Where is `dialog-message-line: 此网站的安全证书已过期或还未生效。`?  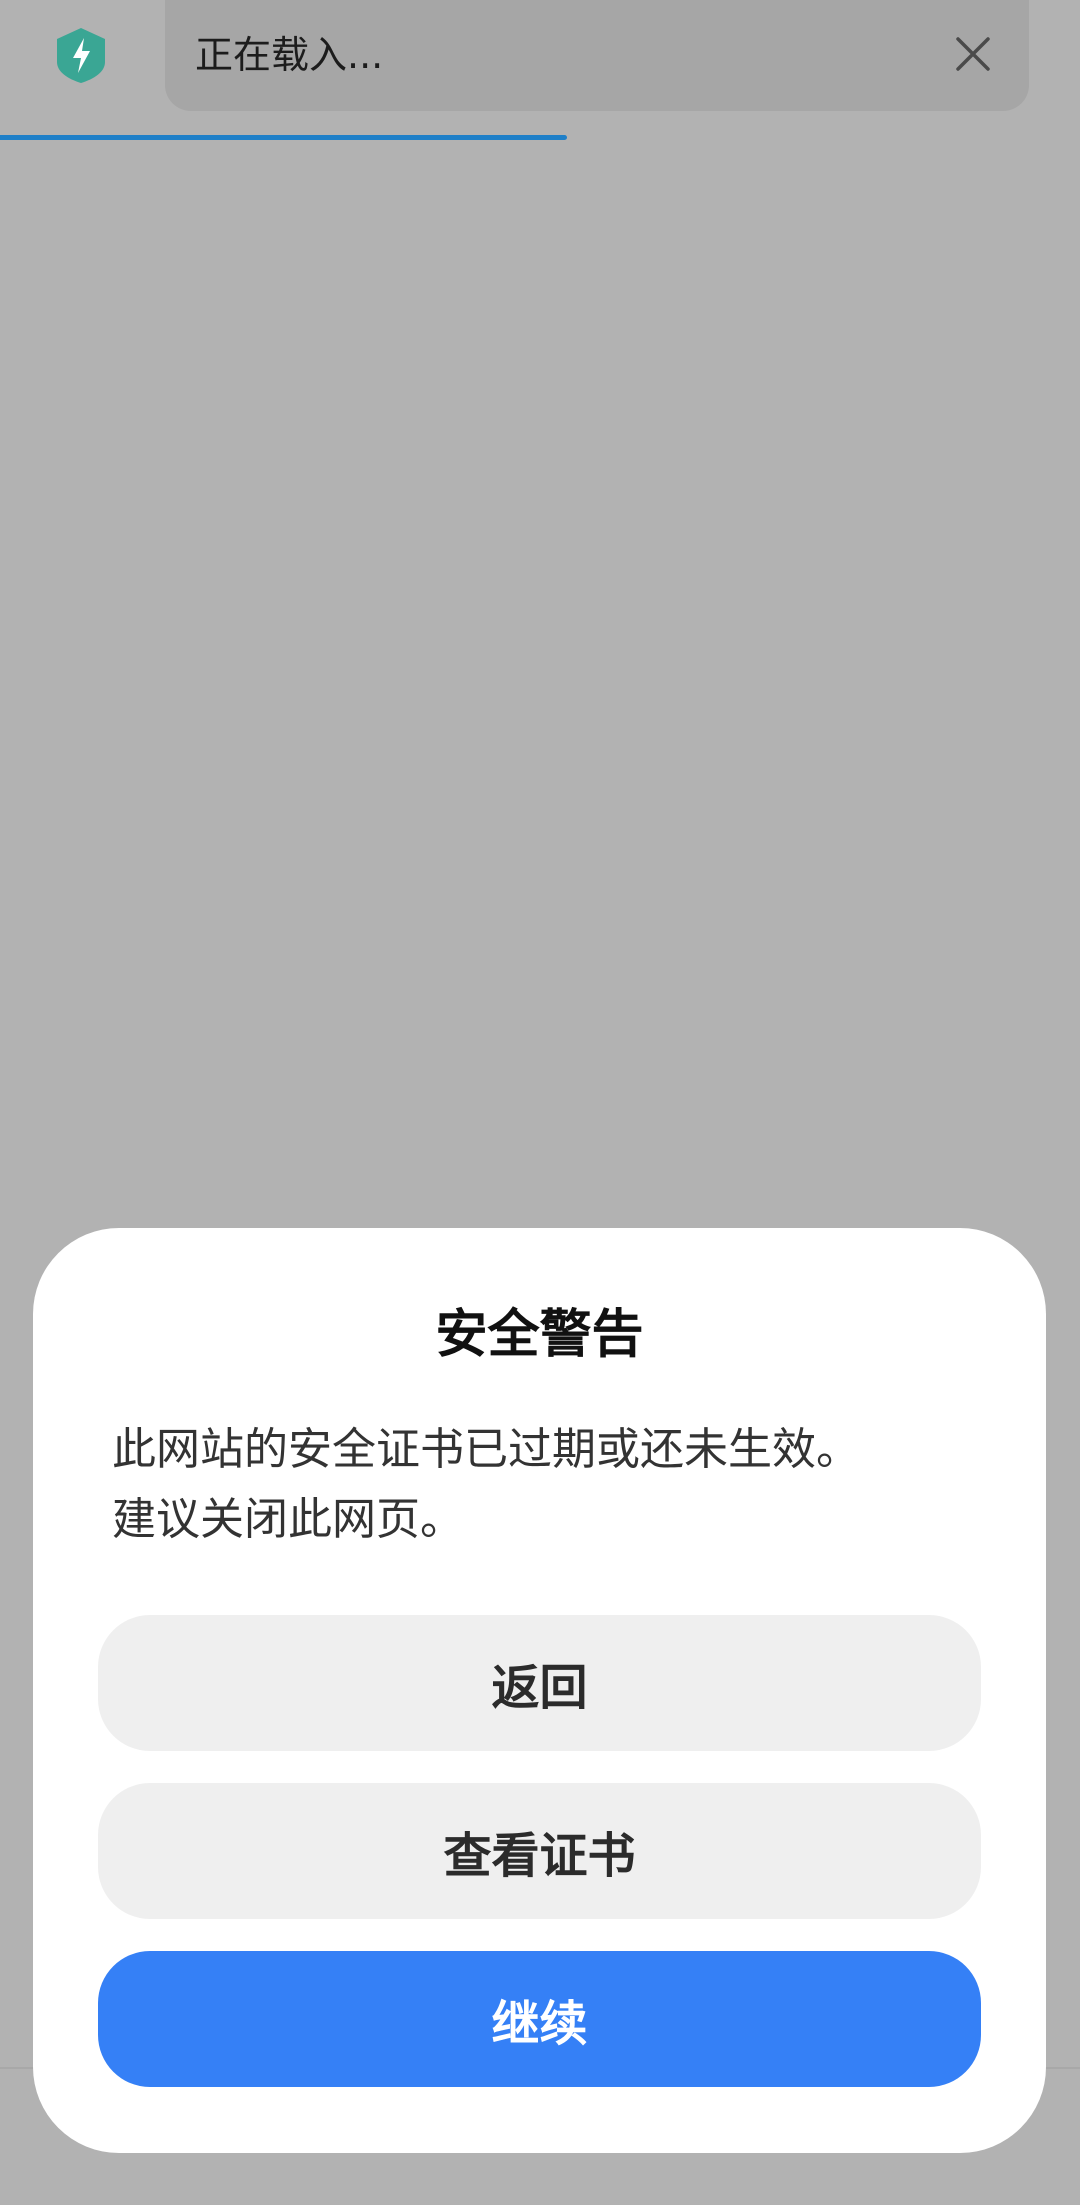
dialog-message-line: 此网站的安全证书已过期或还未生效。 is located at coordinates (486, 1449).